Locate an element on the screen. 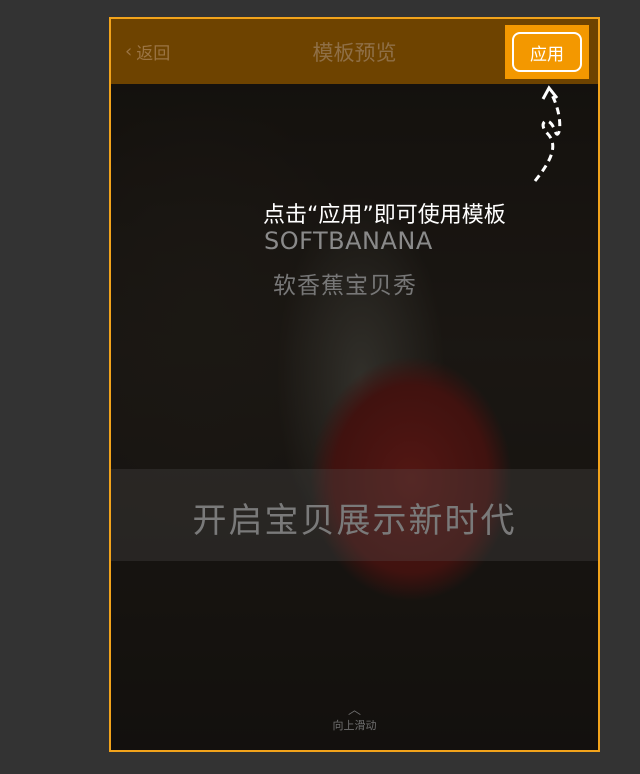 This screenshot has width=640, height=774. dashed-arrow-icon is located at coordinates (547, 133).